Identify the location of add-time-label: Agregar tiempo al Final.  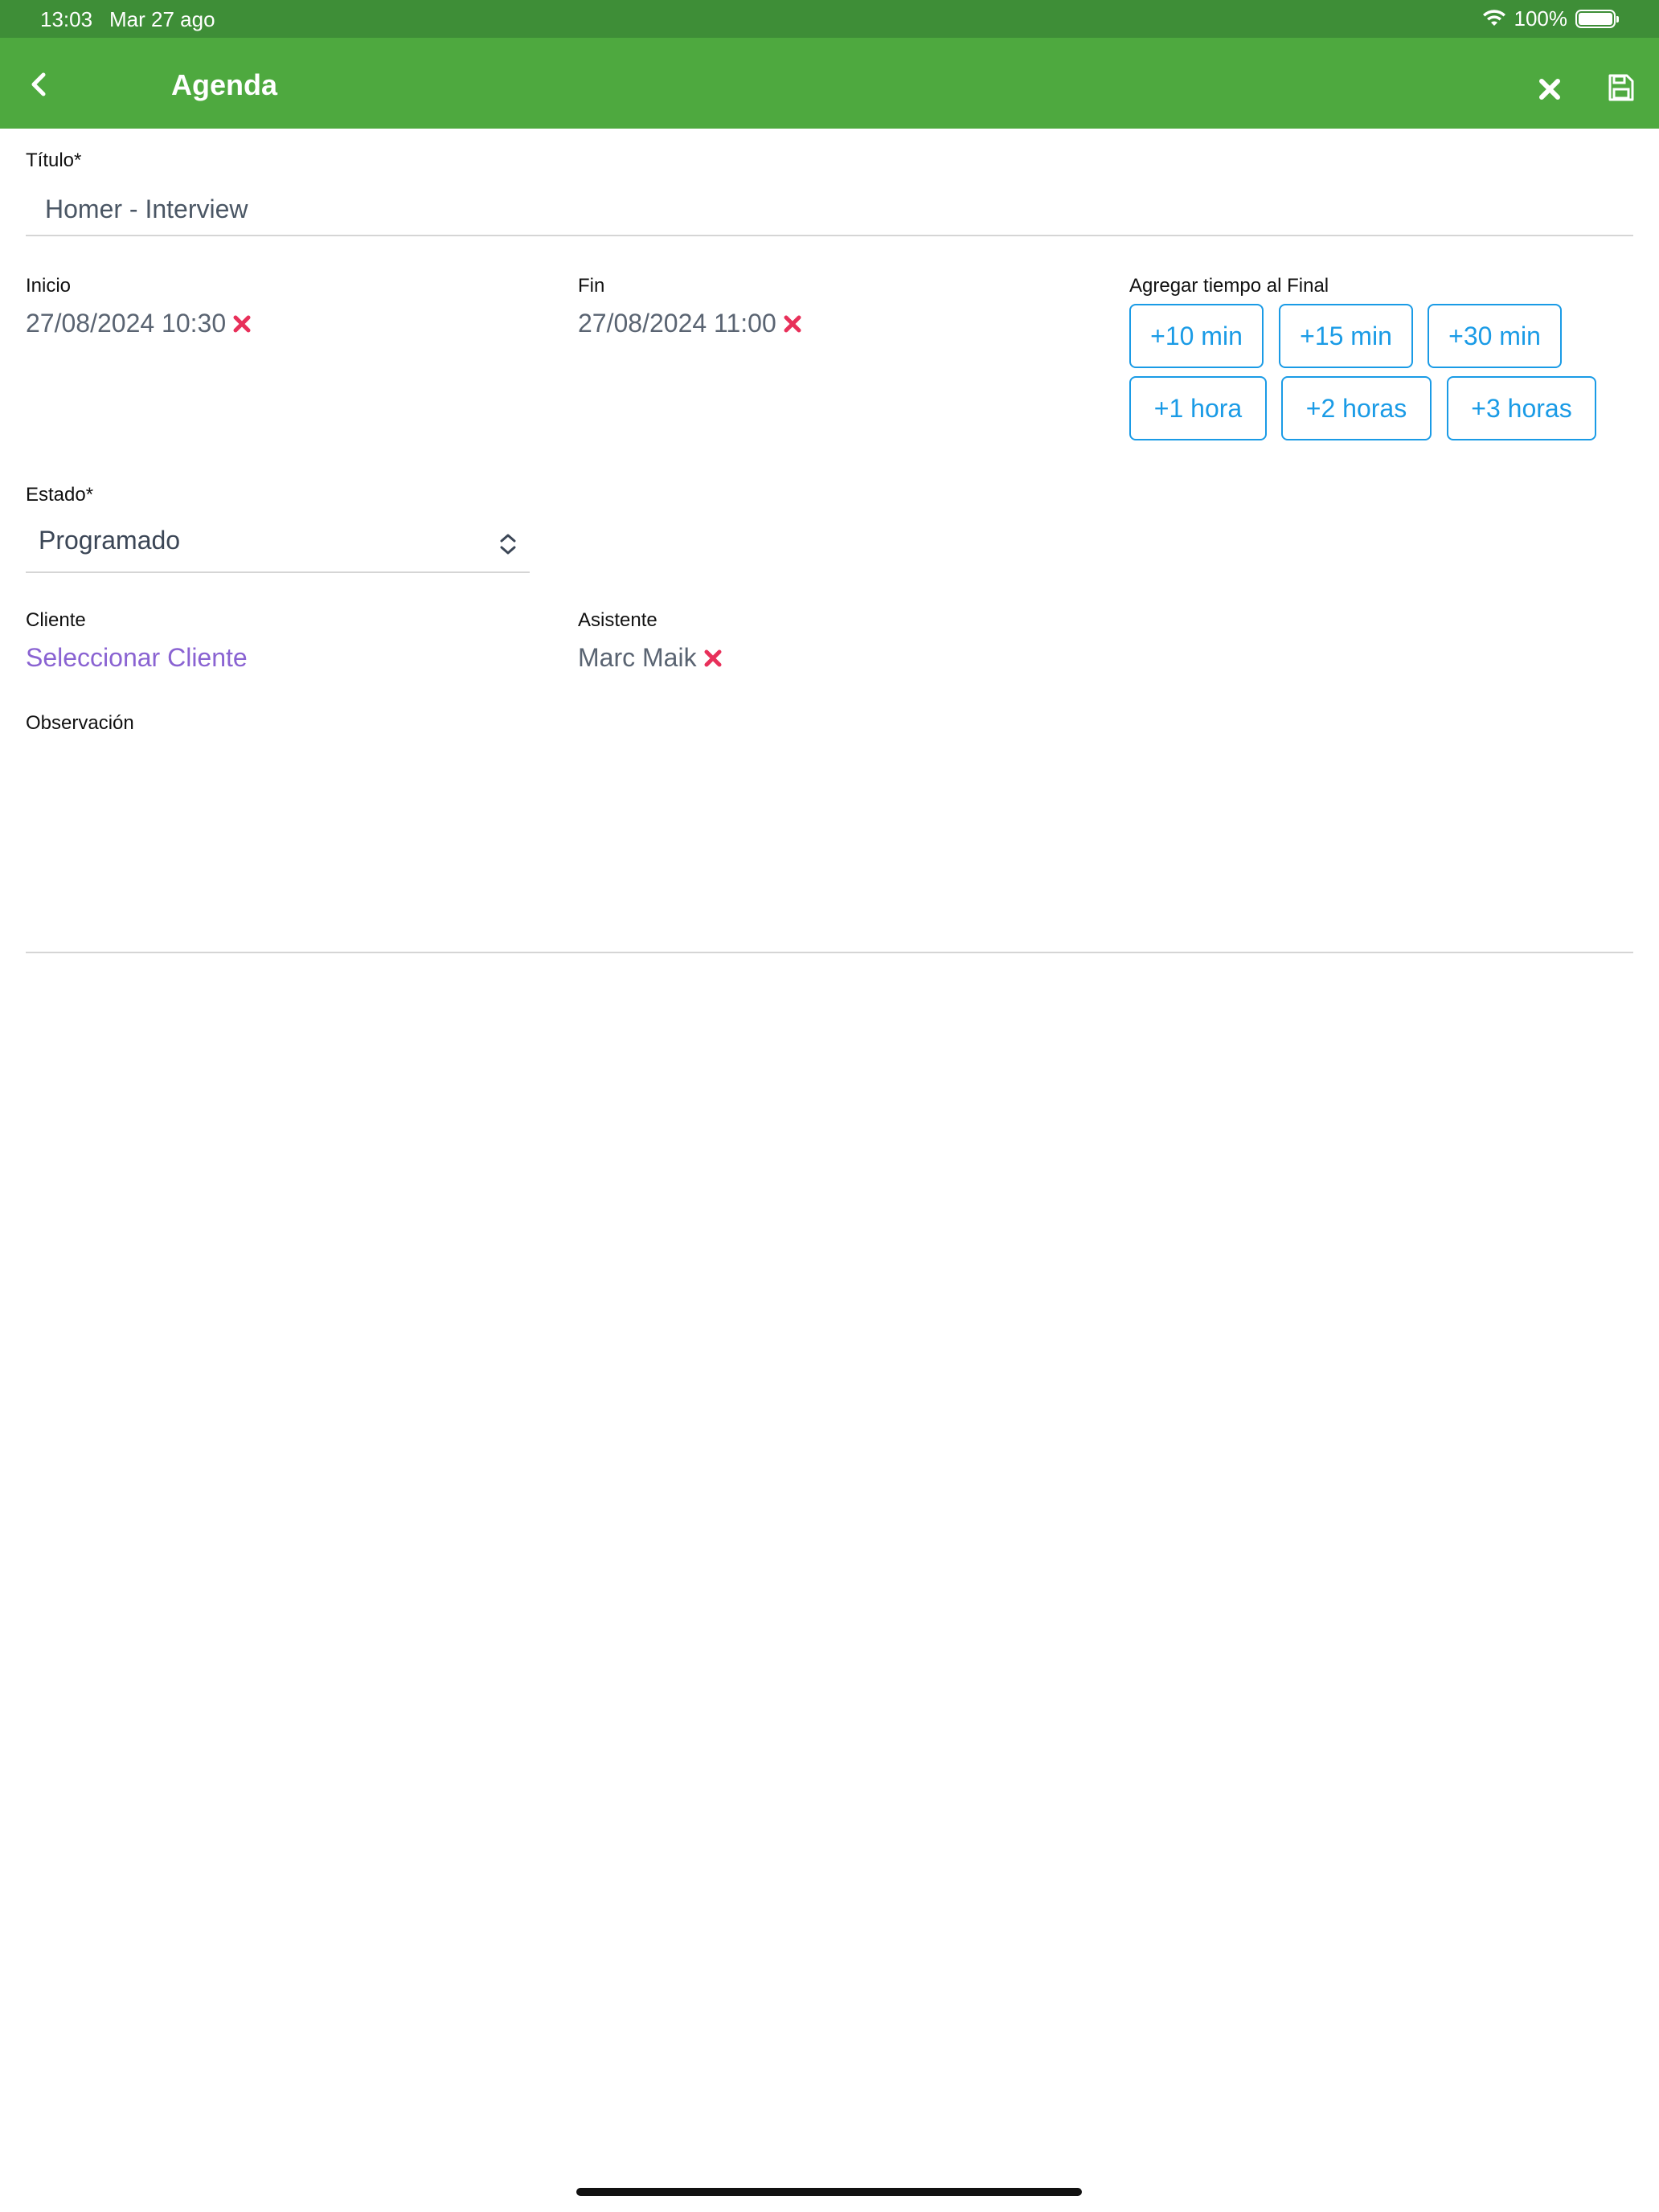
(1229, 286).